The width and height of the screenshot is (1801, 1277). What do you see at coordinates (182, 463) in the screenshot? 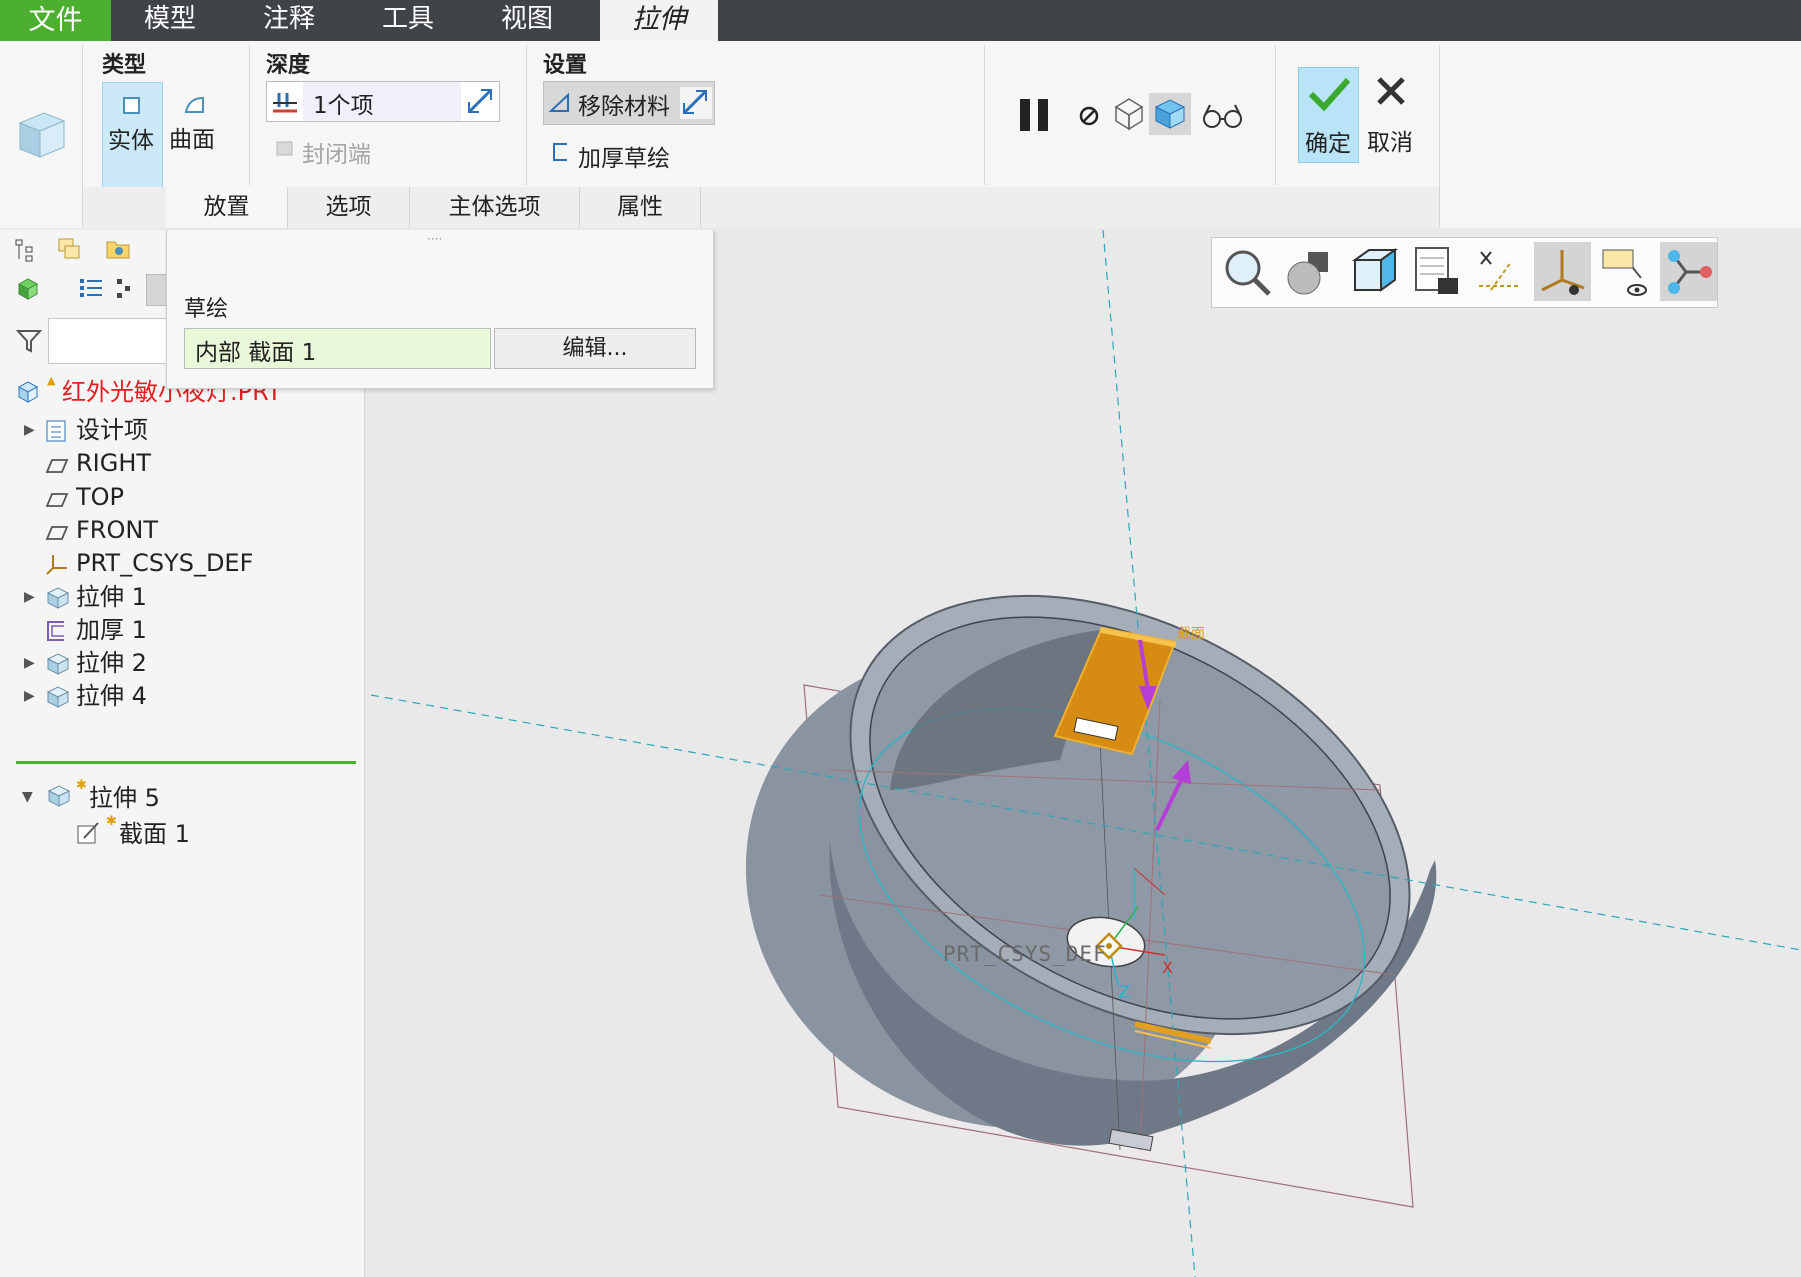
I see `tree-item: RIGHT` at bounding box center [182, 463].